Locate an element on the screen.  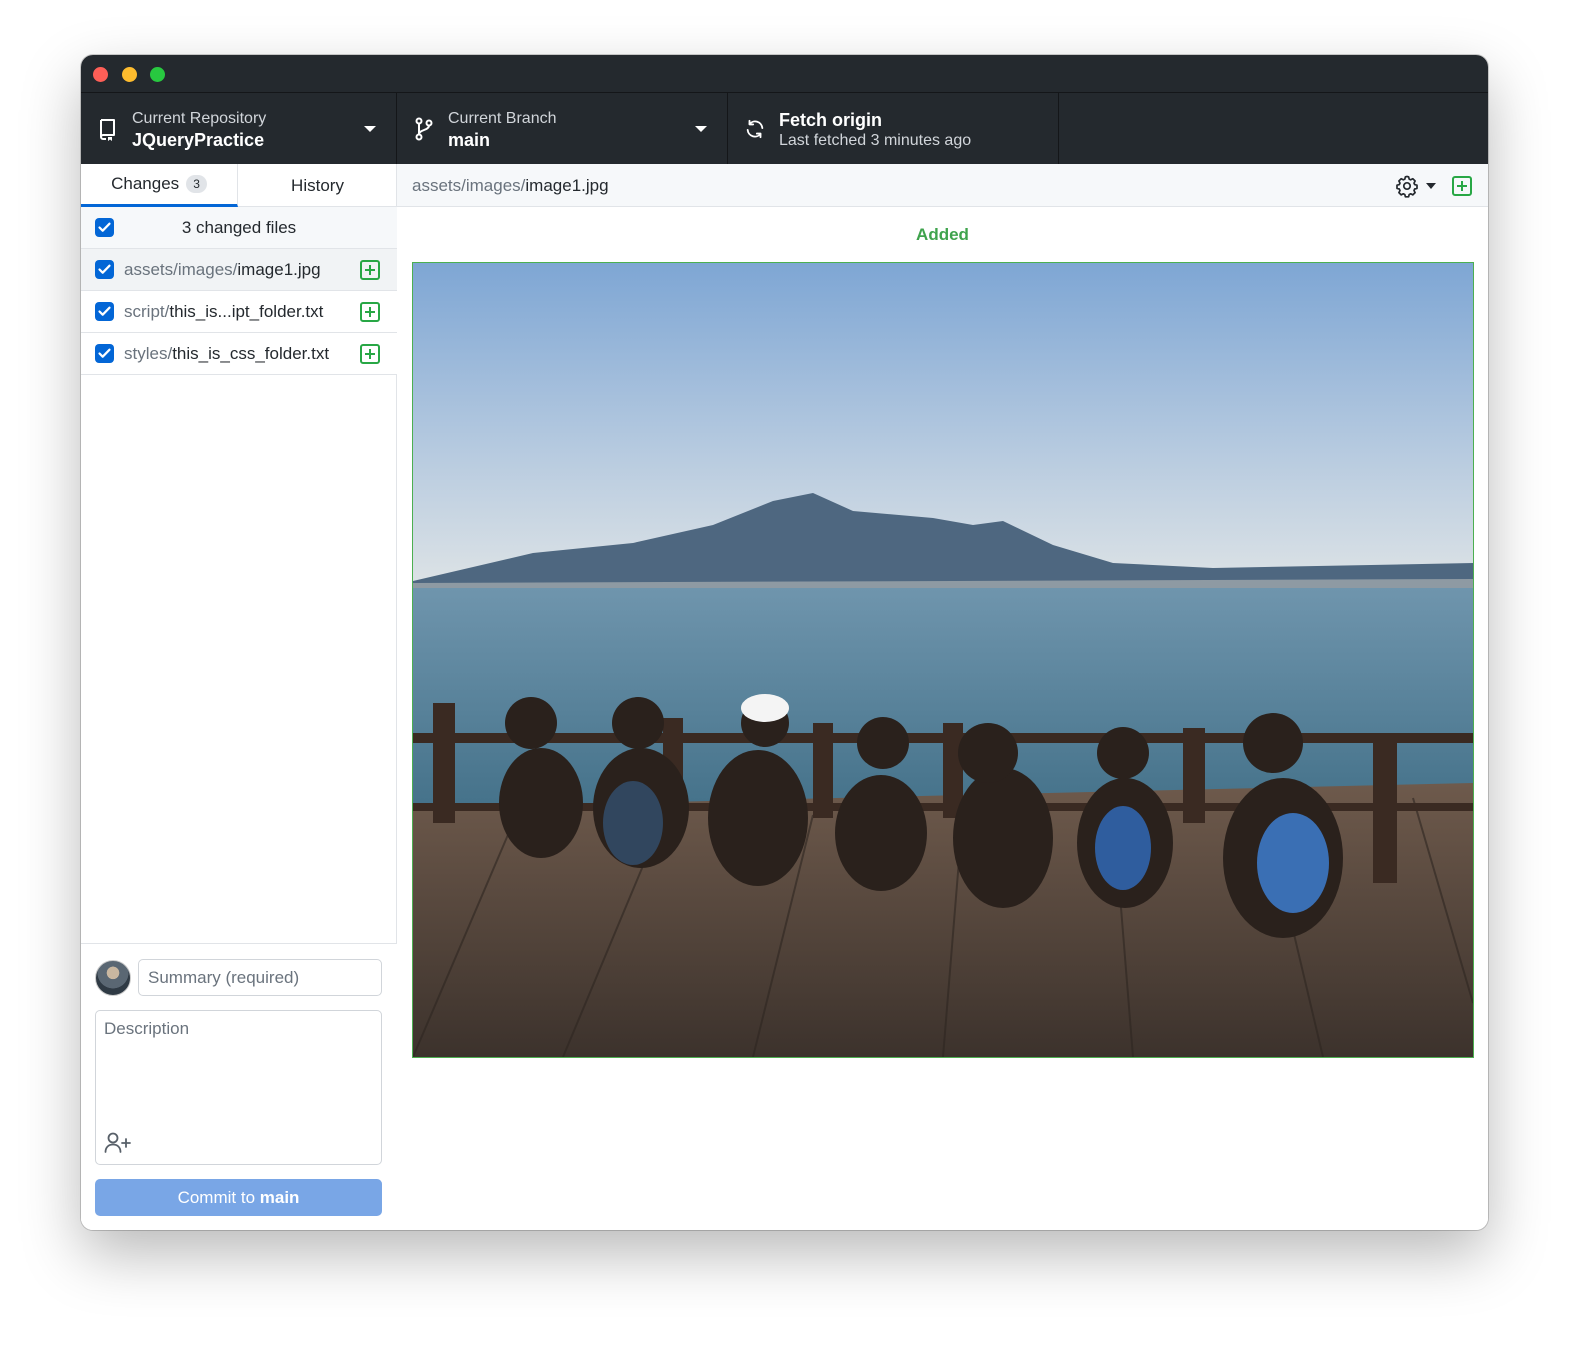
tab-changes: Changes 3 is located at coordinates (159, 185).